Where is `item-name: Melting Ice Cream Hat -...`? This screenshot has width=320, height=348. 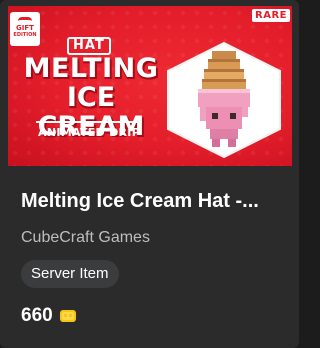
item-name: Melting Ice Cream Hat -... is located at coordinates (151, 201).